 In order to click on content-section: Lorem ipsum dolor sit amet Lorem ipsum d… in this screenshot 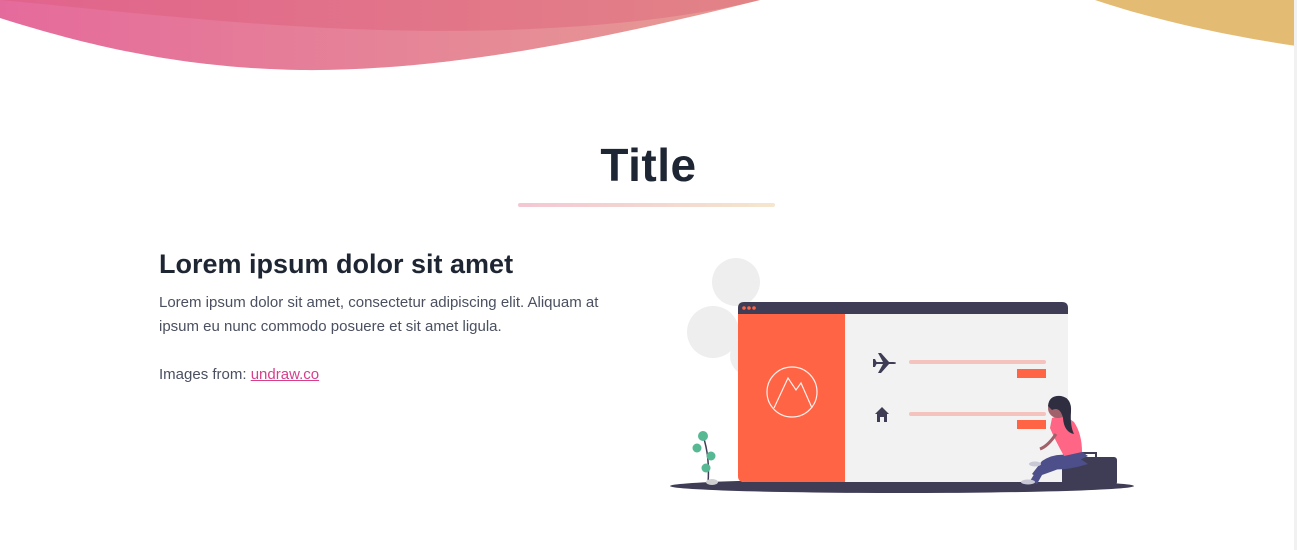, I will do `click(394, 316)`.